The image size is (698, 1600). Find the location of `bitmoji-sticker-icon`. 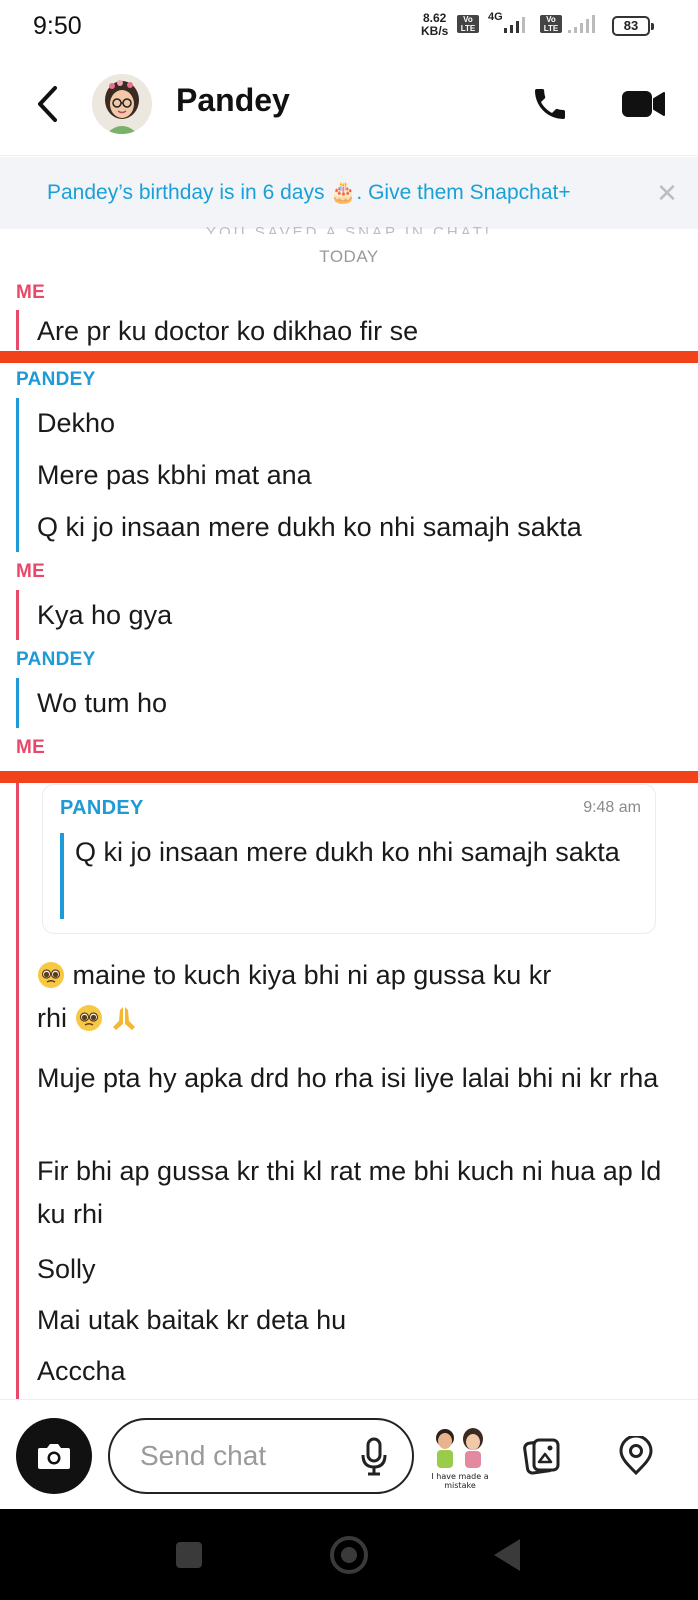

bitmoji-sticker-icon is located at coordinates (459, 1448).